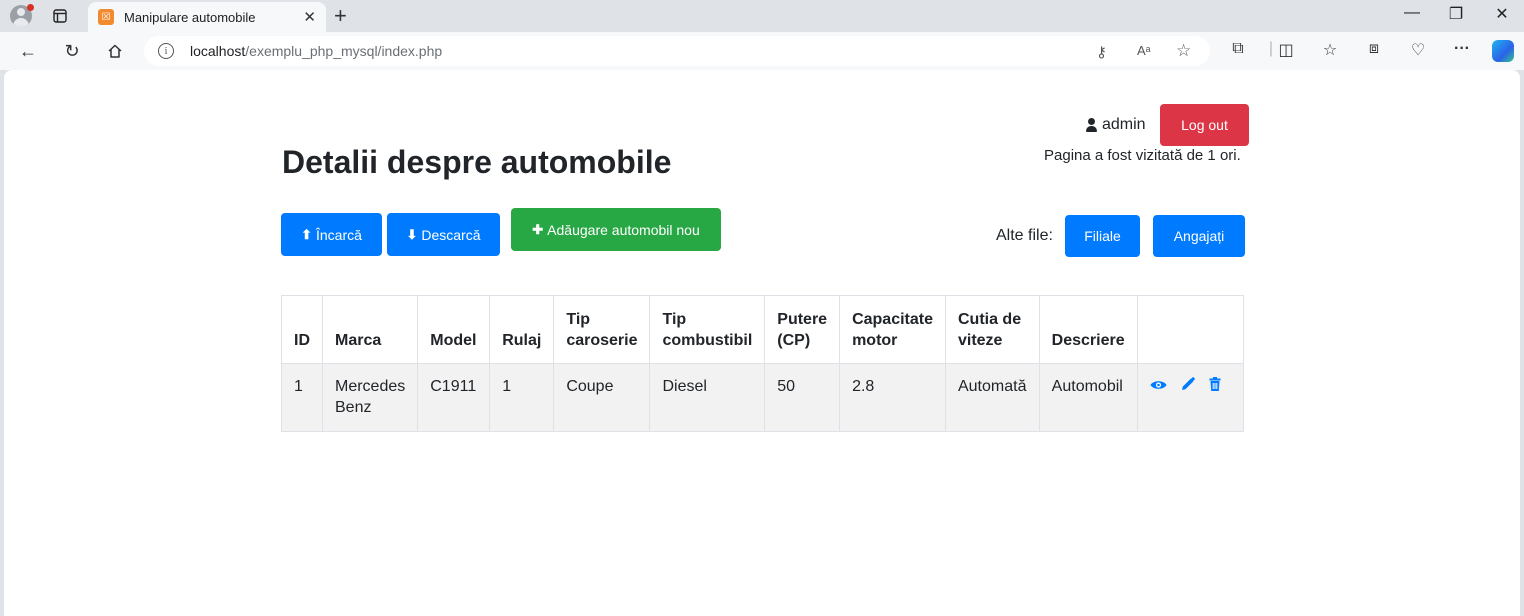 This screenshot has height=616, width=1524. I want to click on favorites-icon: ☆, so click(1330, 50).